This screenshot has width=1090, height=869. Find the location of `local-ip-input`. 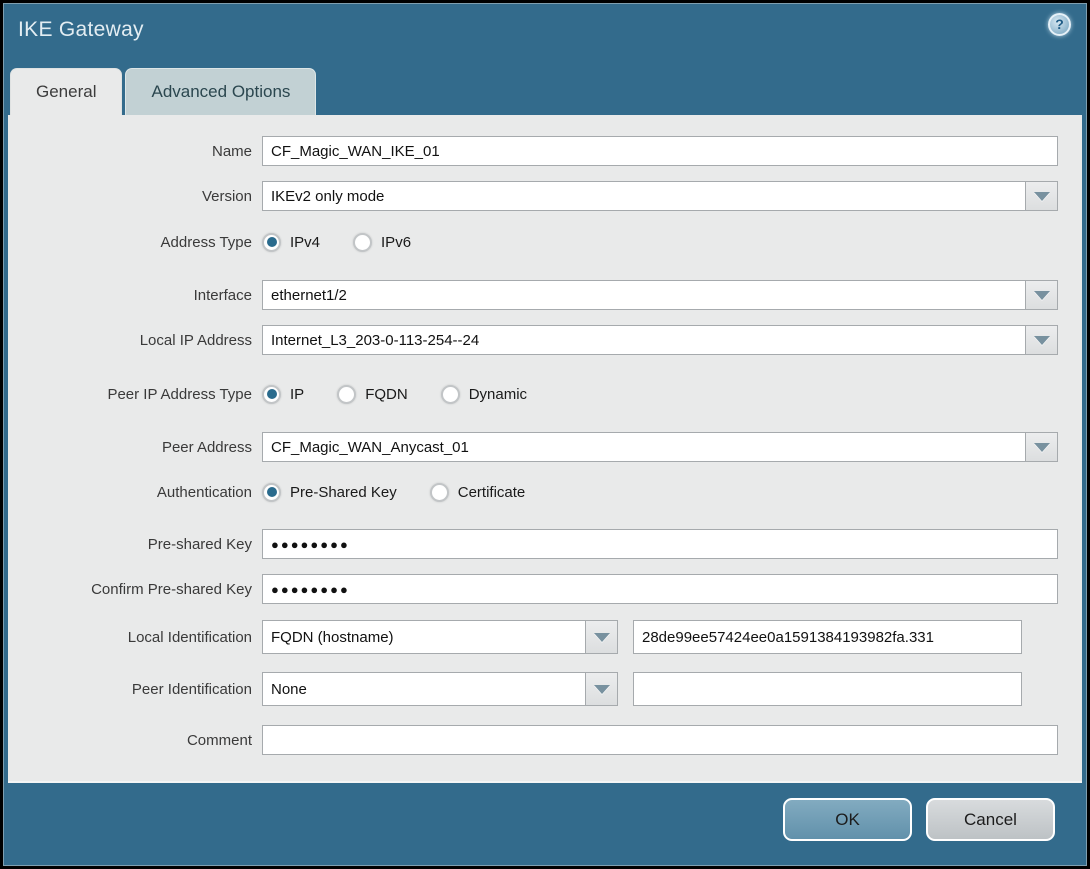

local-ip-input is located at coordinates (643, 340).